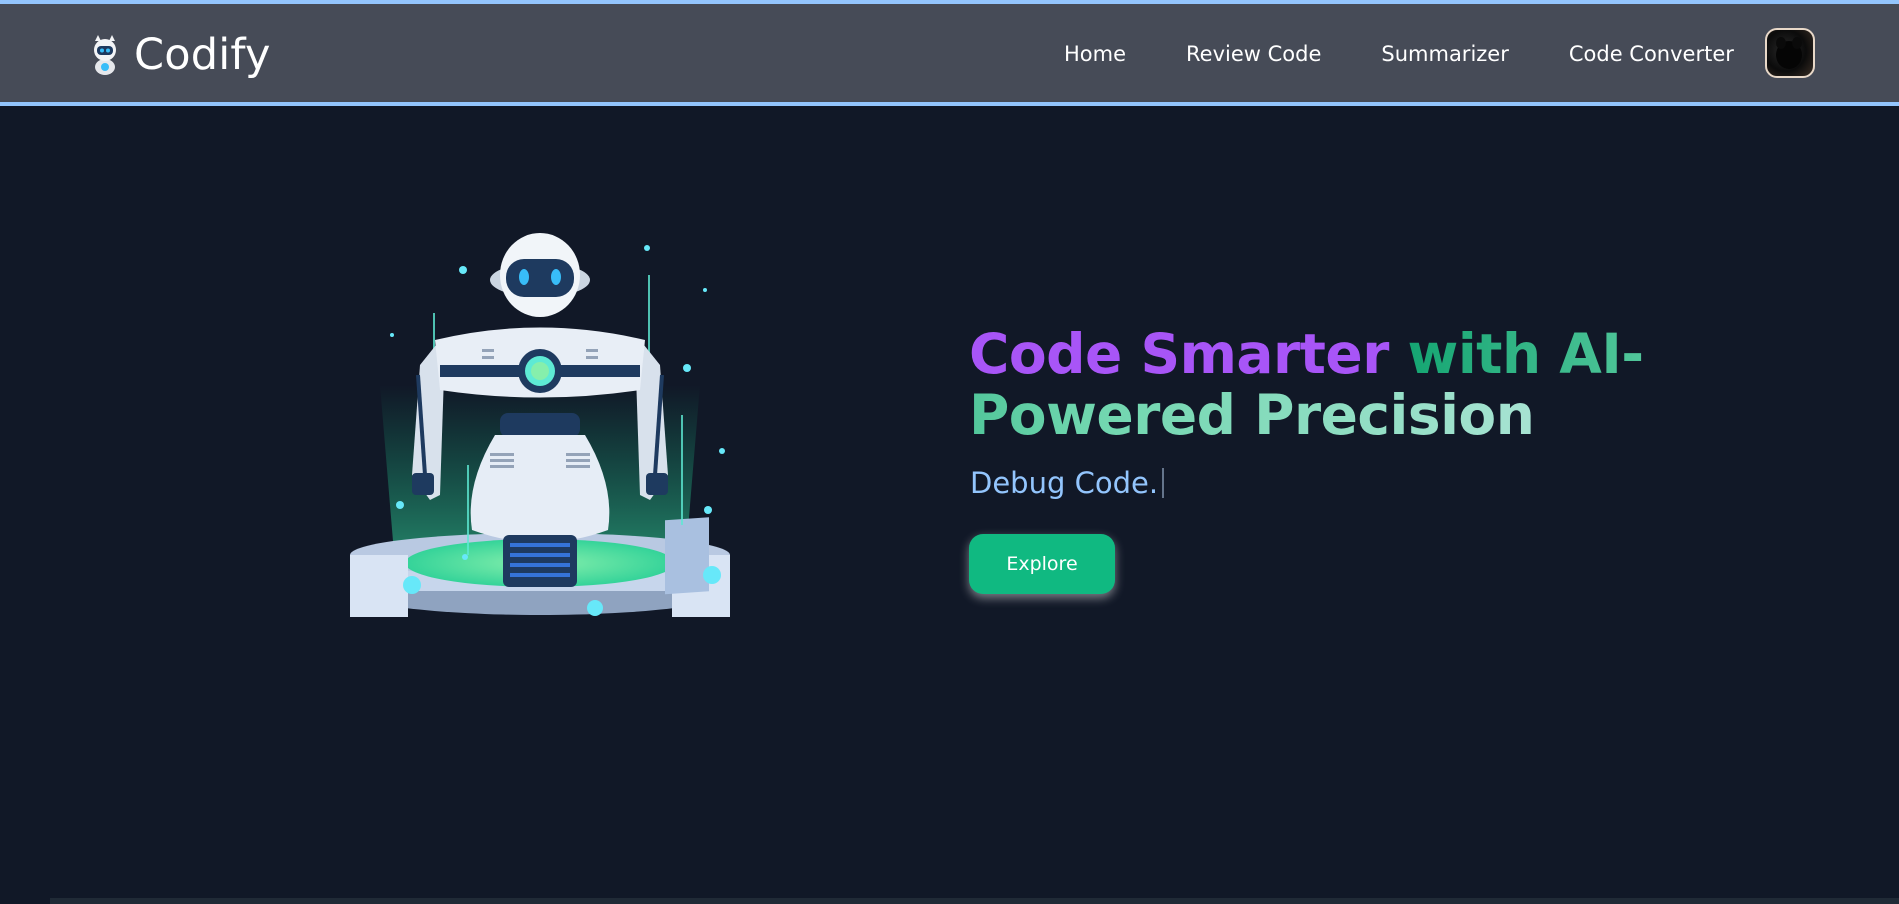 The width and height of the screenshot is (1899, 904). I want to click on hero-headline: Code Smarter with AI-Powered Precision, so click(1349, 385).